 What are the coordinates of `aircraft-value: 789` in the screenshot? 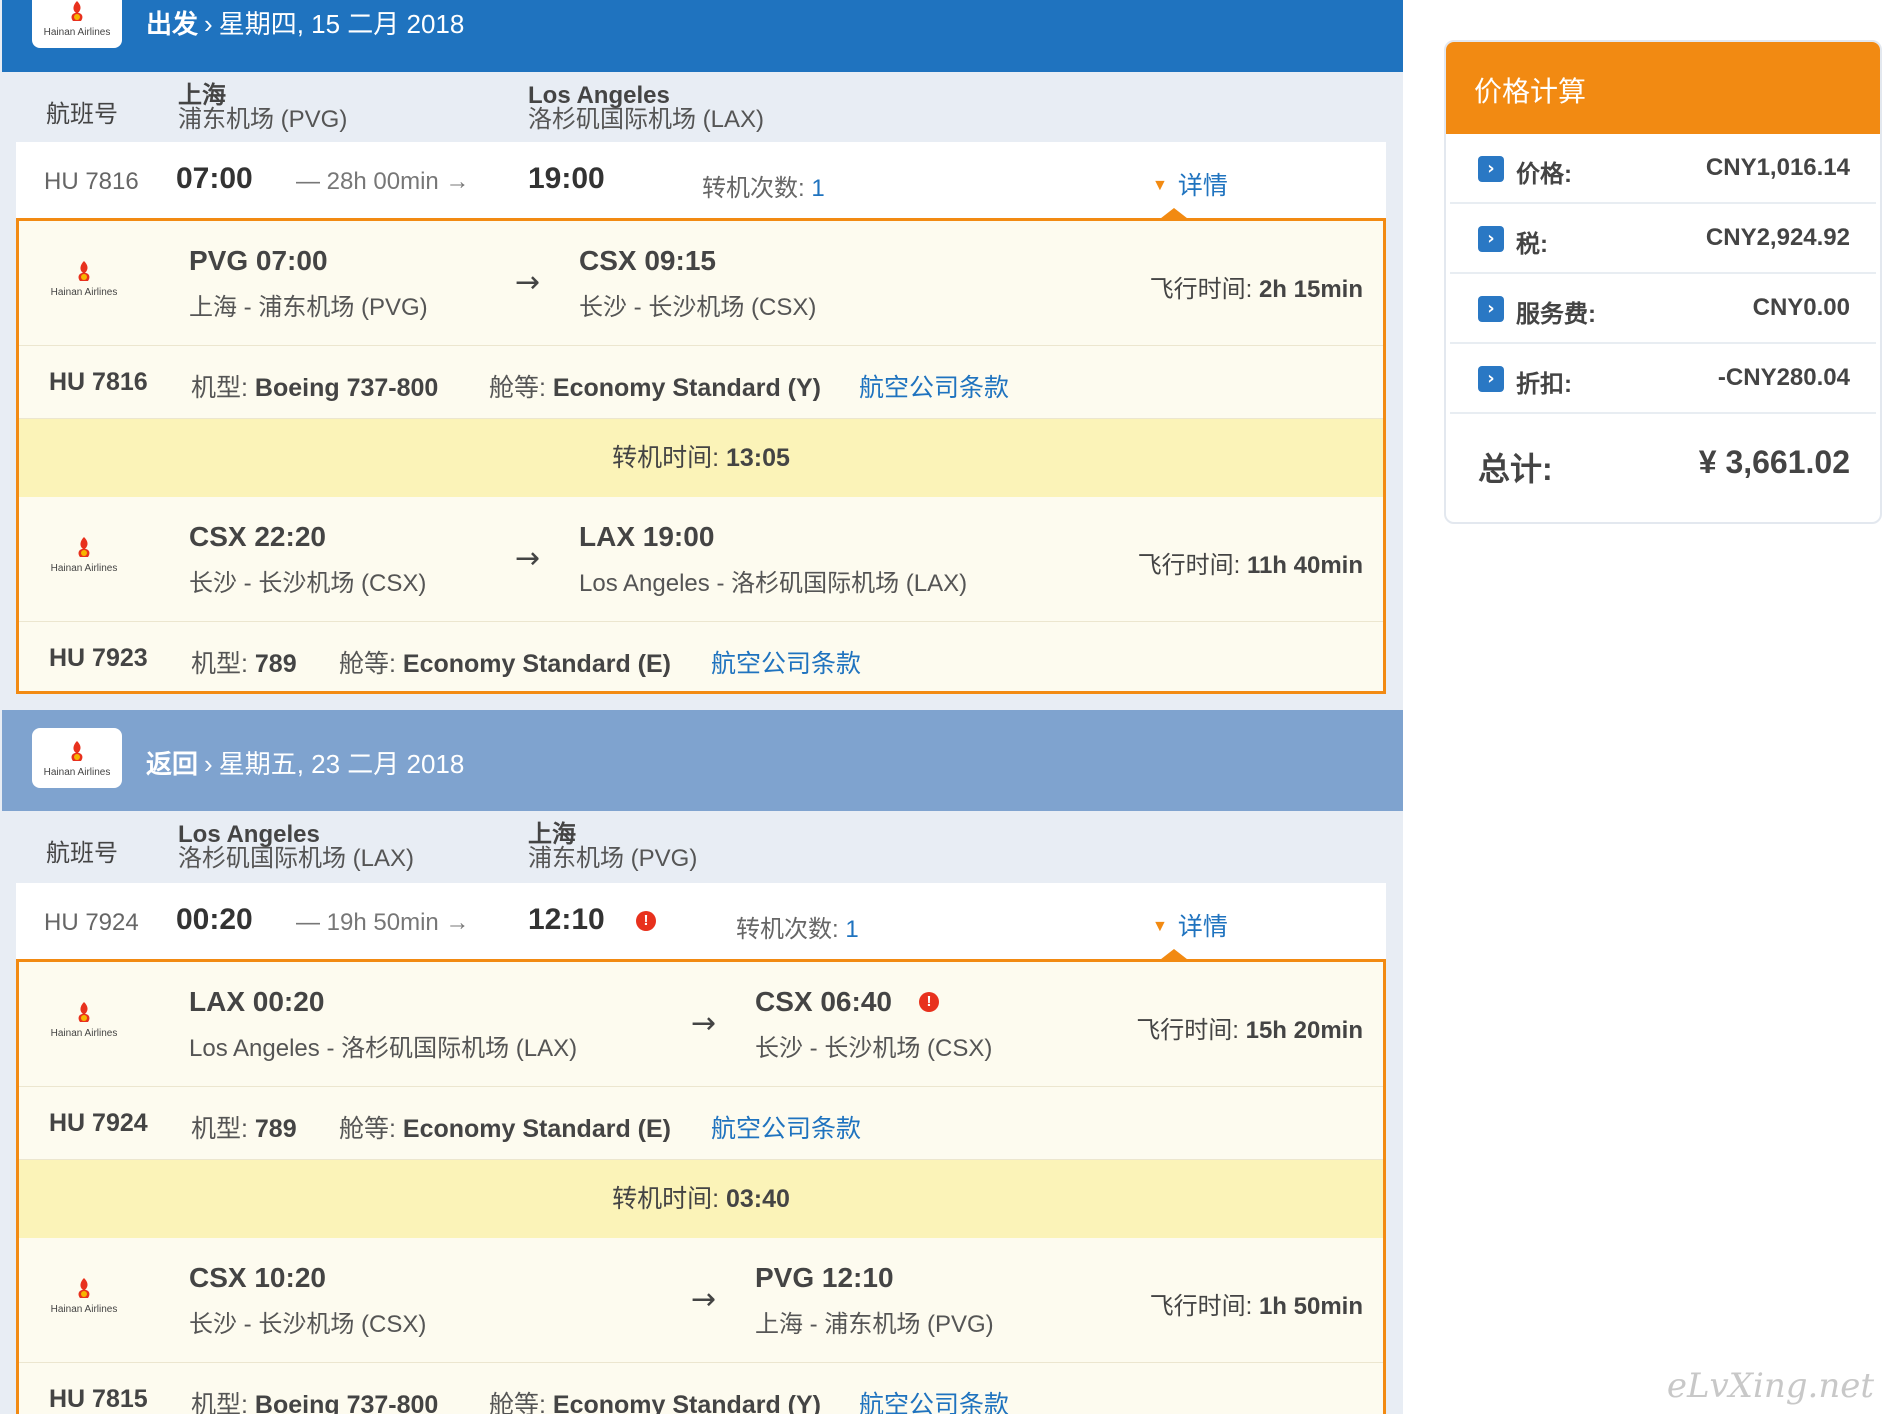 It's located at (275, 1129).